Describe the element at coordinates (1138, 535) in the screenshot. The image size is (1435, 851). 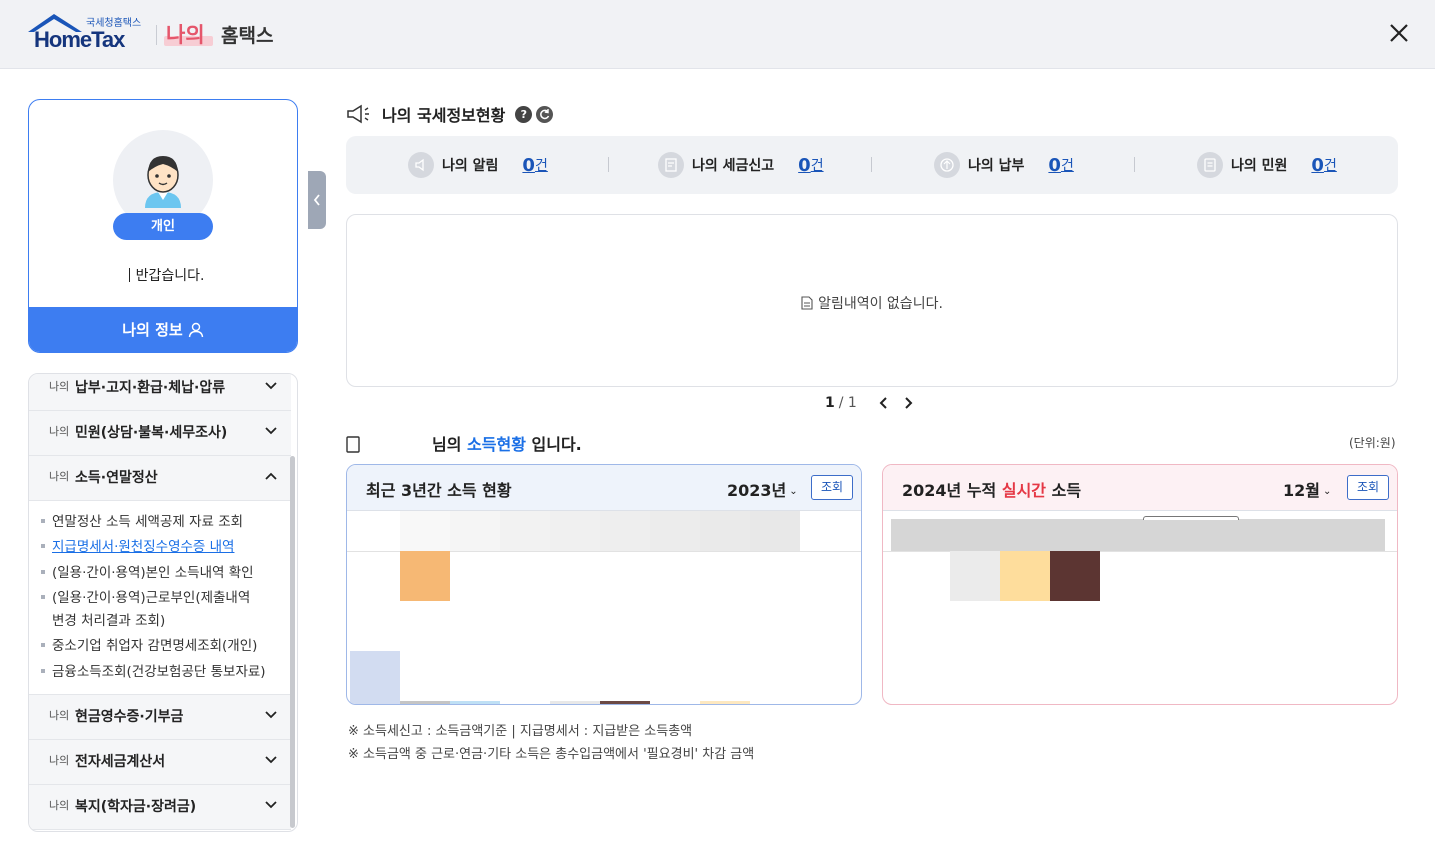
I see `chart-redacted-area` at that location.